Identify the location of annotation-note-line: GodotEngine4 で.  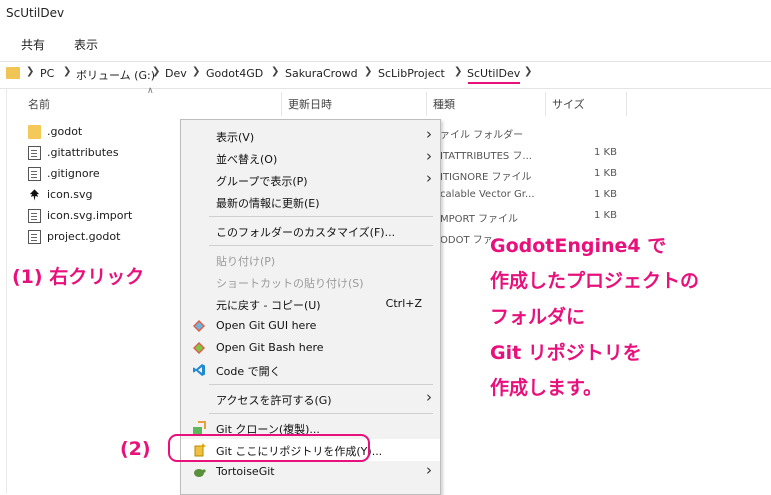
(578, 246).